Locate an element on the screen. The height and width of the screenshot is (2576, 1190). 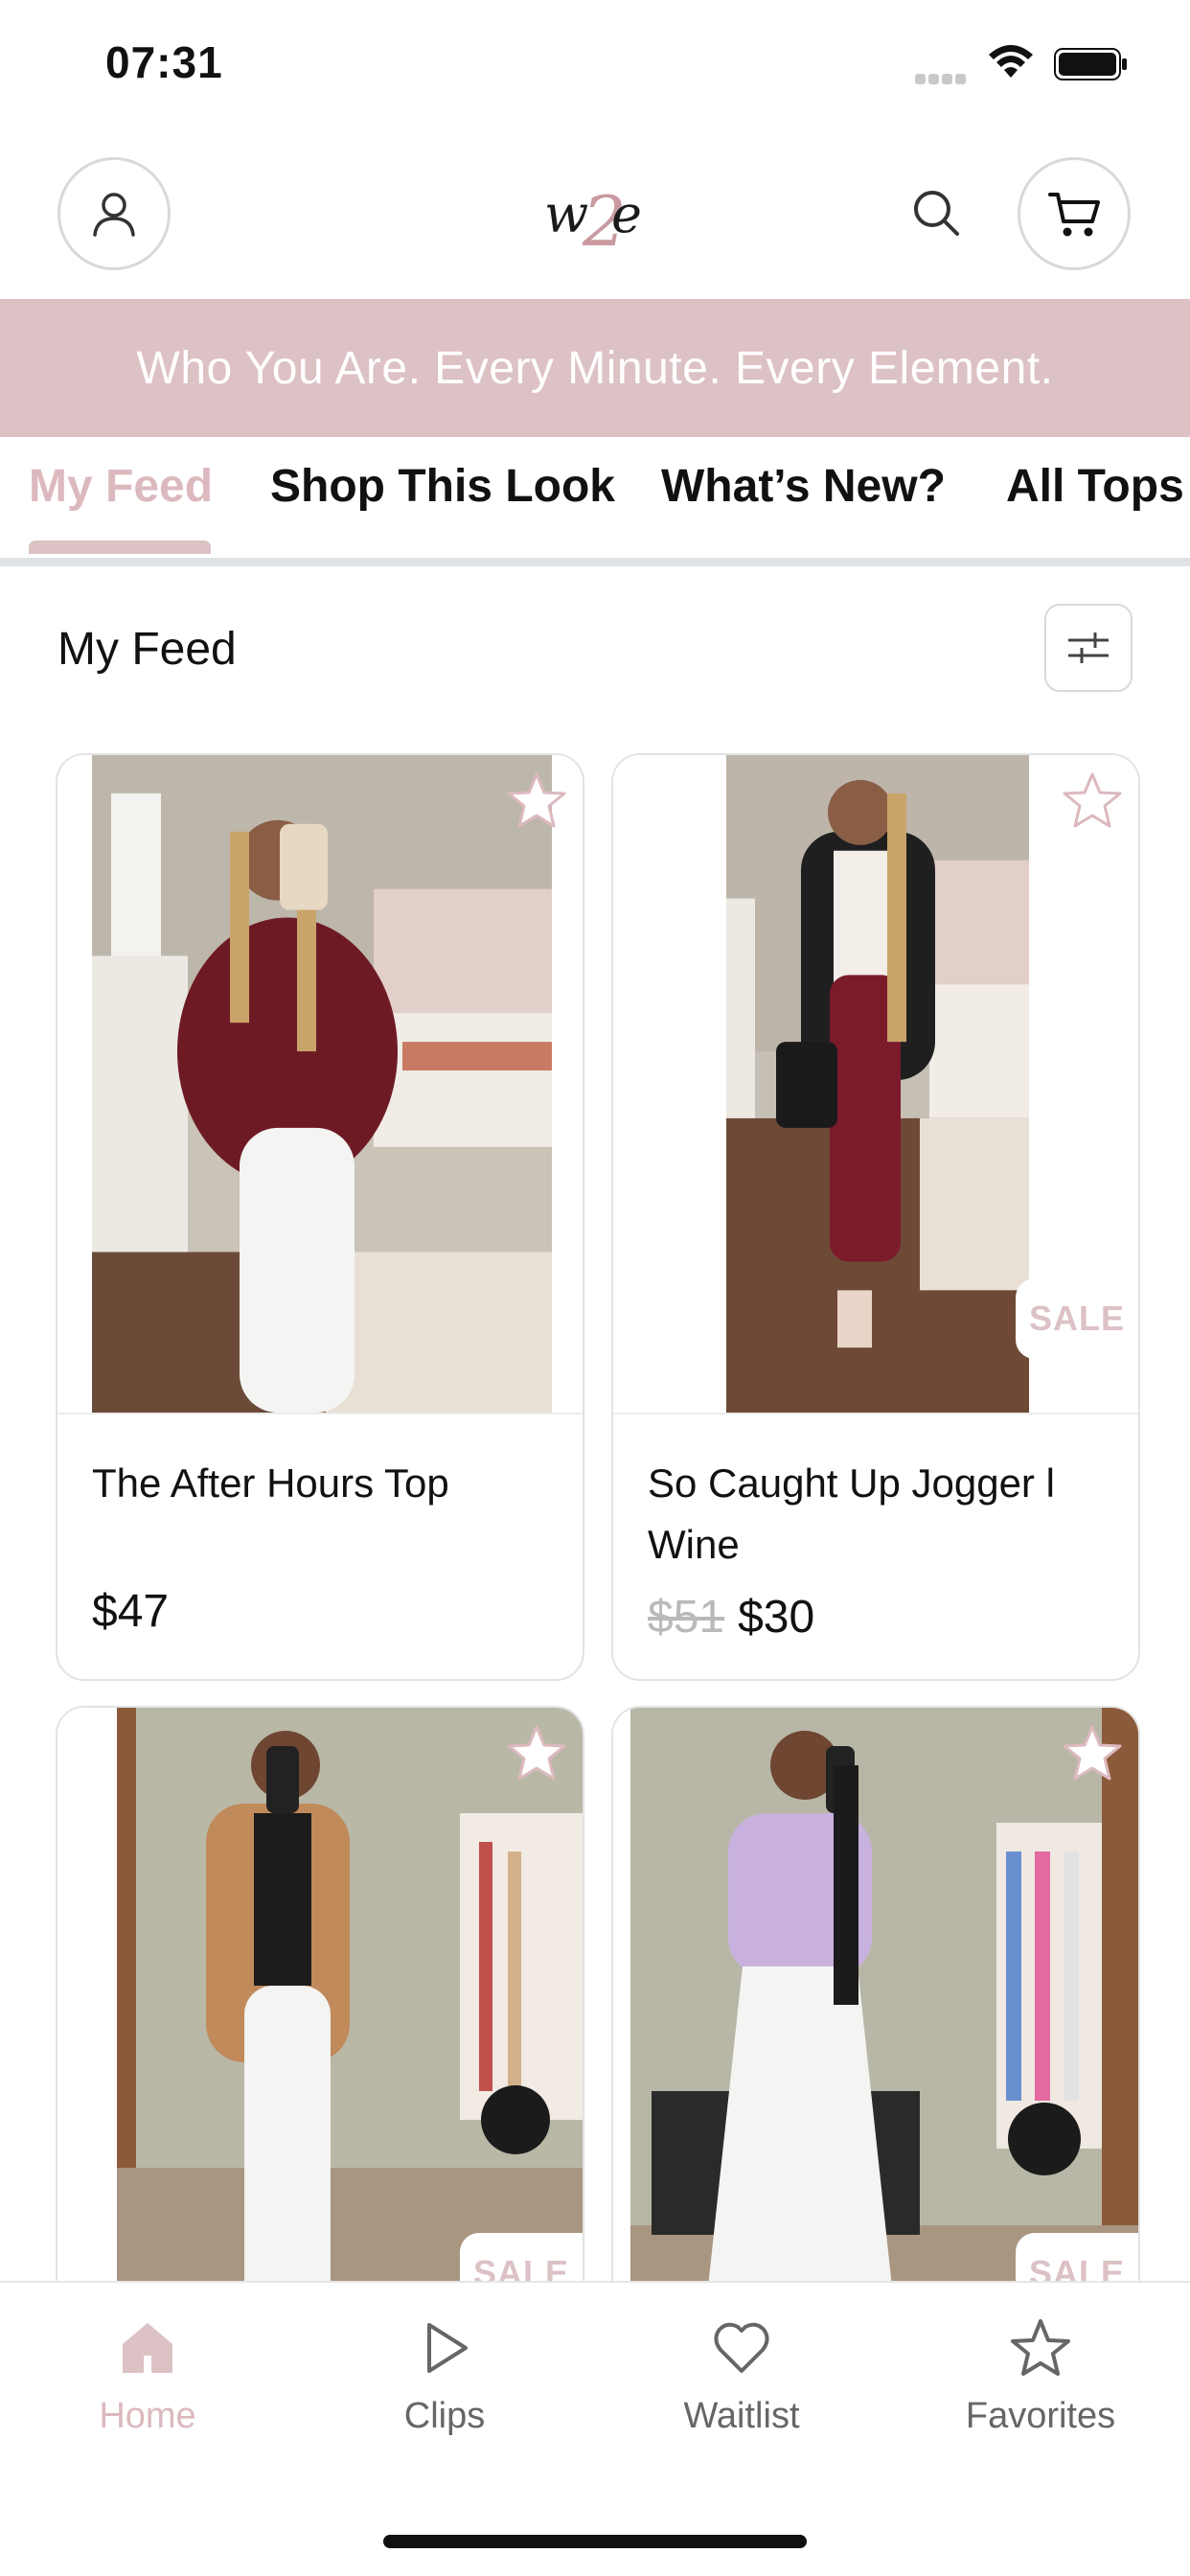
cart-button is located at coordinates (1074, 213).